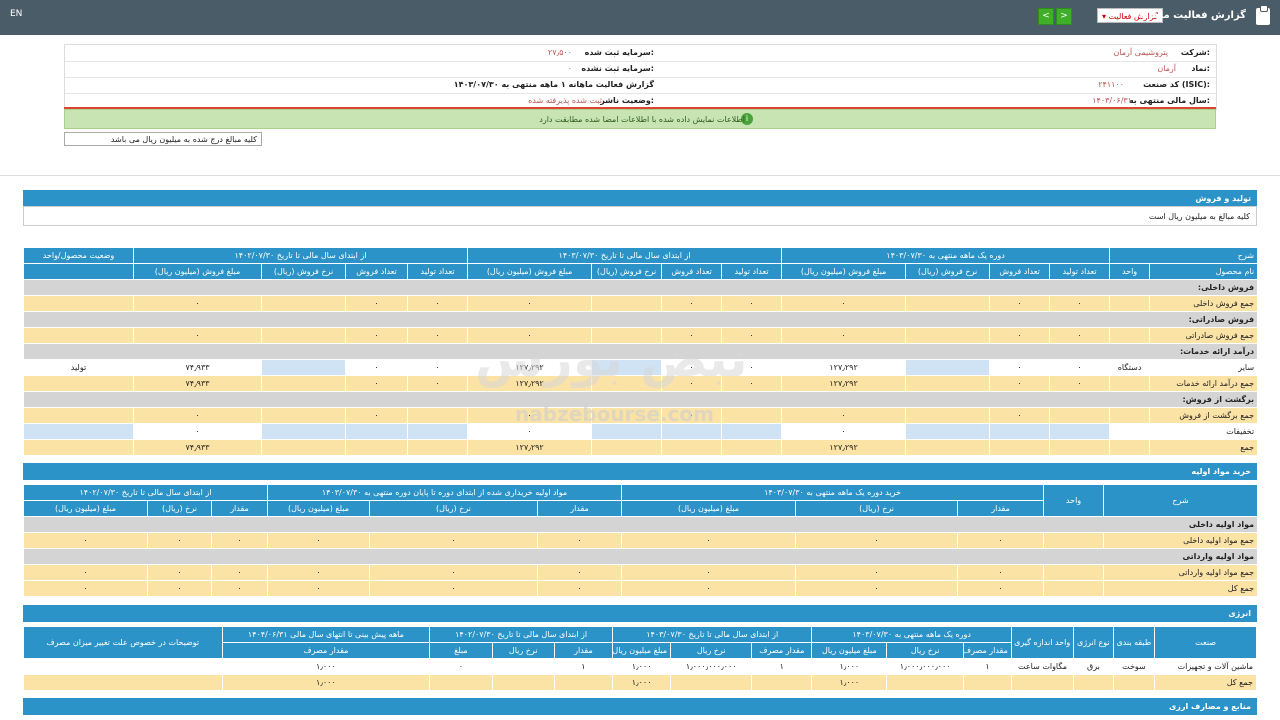  What do you see at coordinates (627, 271) in the screenshot?
I see `subheader-cell: نرخ فروش (ریال)` at bounding box center [627, 271].